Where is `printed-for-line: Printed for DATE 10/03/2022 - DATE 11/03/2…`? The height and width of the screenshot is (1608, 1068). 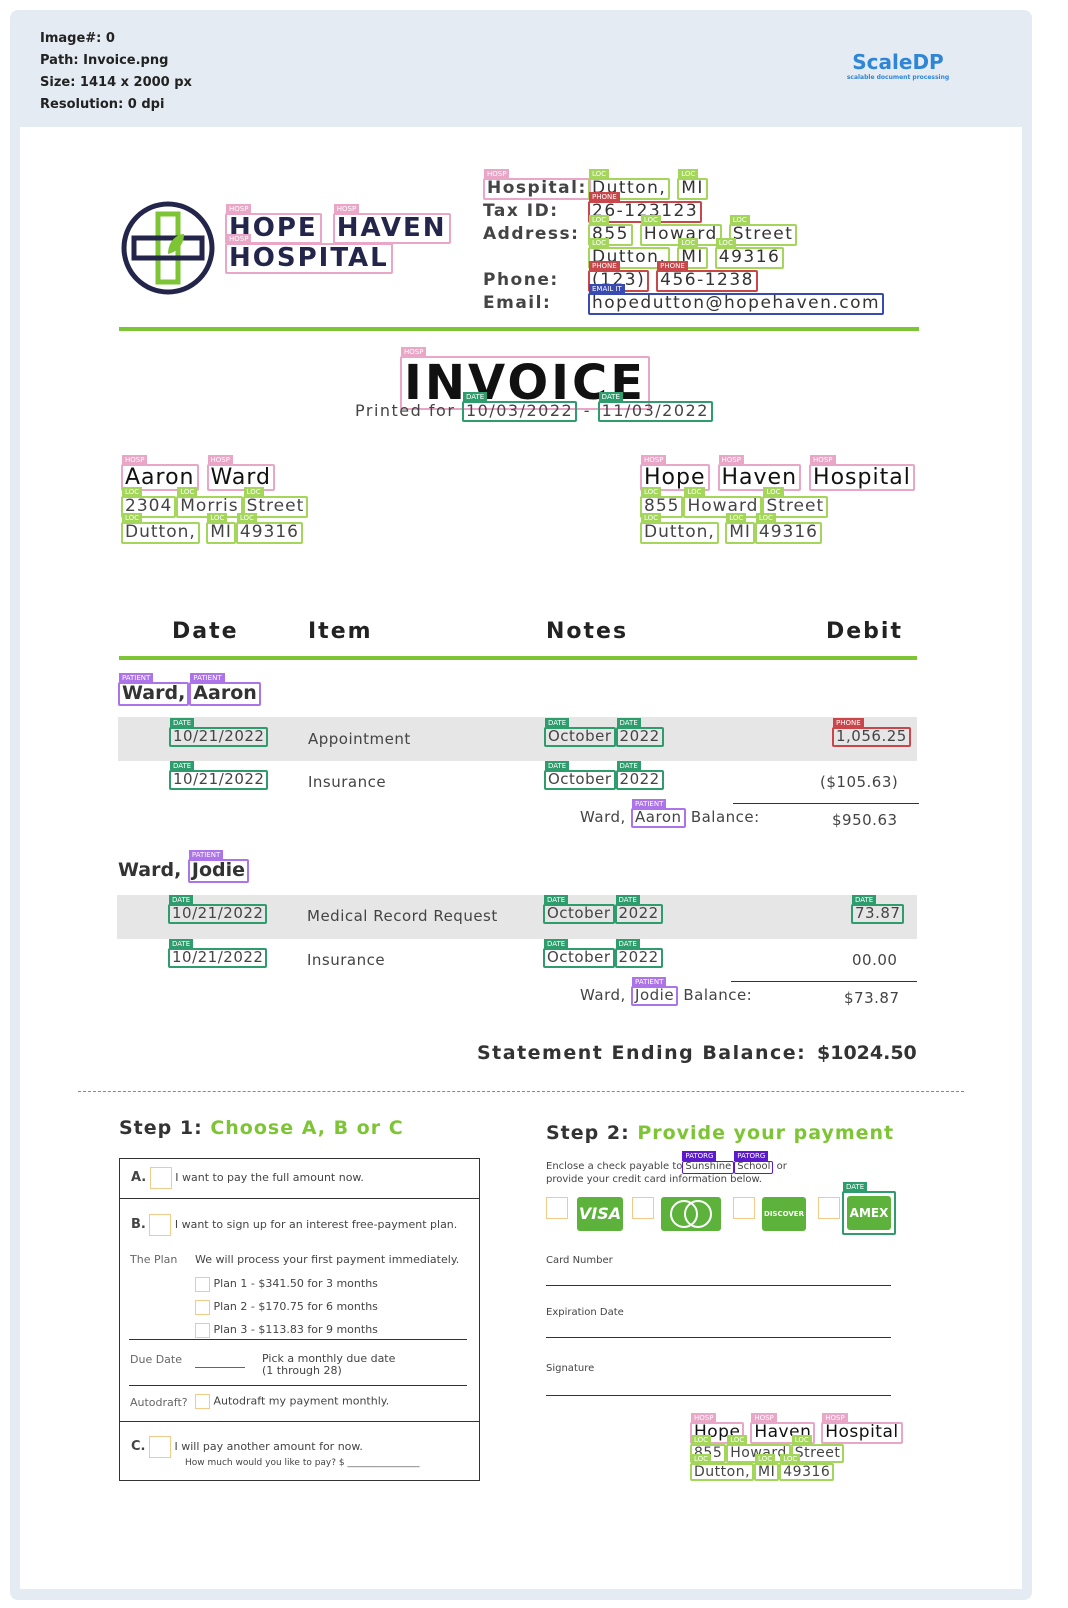
printed-for-line: Printed for DATE 10/03/2022 - DATE 11/03/2… is located at coordinates (534, 407).